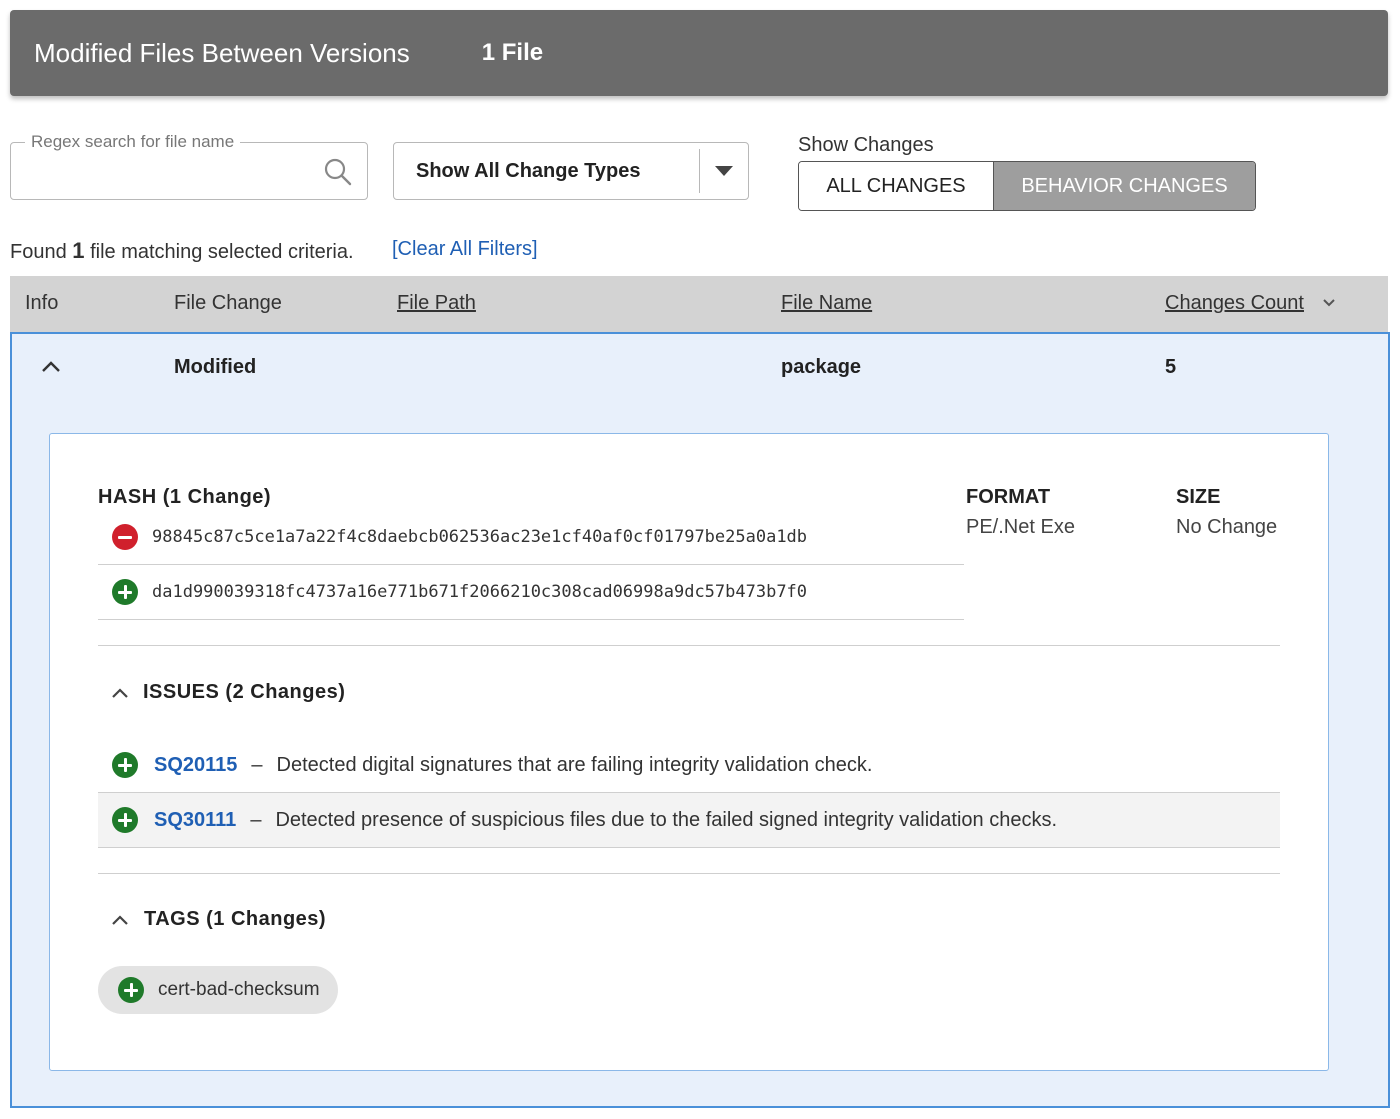 This screenshot has width=1400, height=1119. What do you see at coordinates (42, 303) in the screenshot?
I see `column-info: Info` at bounding box center [42, 303].